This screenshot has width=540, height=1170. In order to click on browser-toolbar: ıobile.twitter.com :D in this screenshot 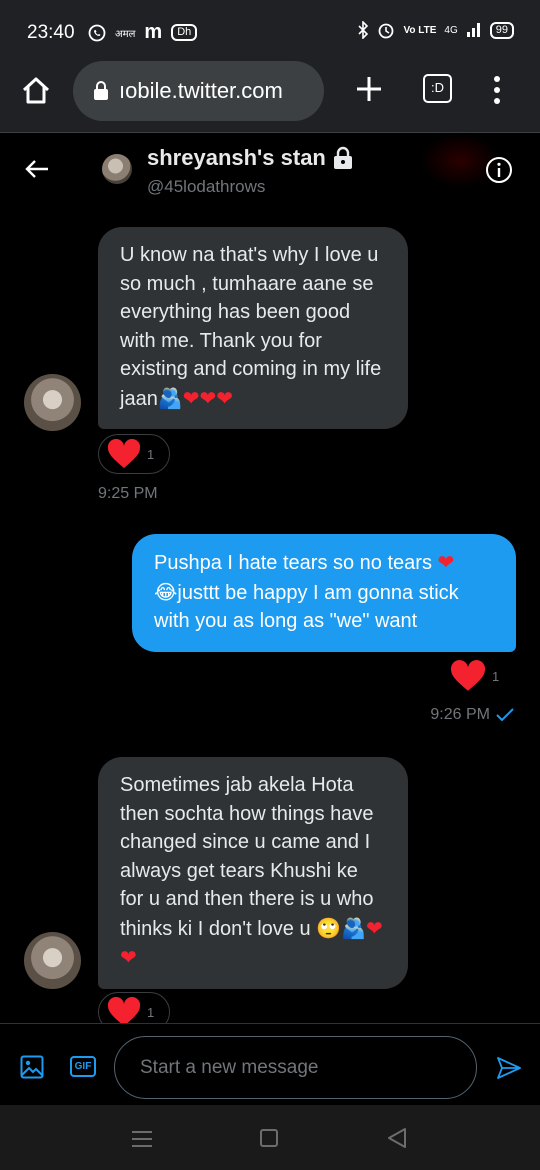, I will do `click(270, 95)`.